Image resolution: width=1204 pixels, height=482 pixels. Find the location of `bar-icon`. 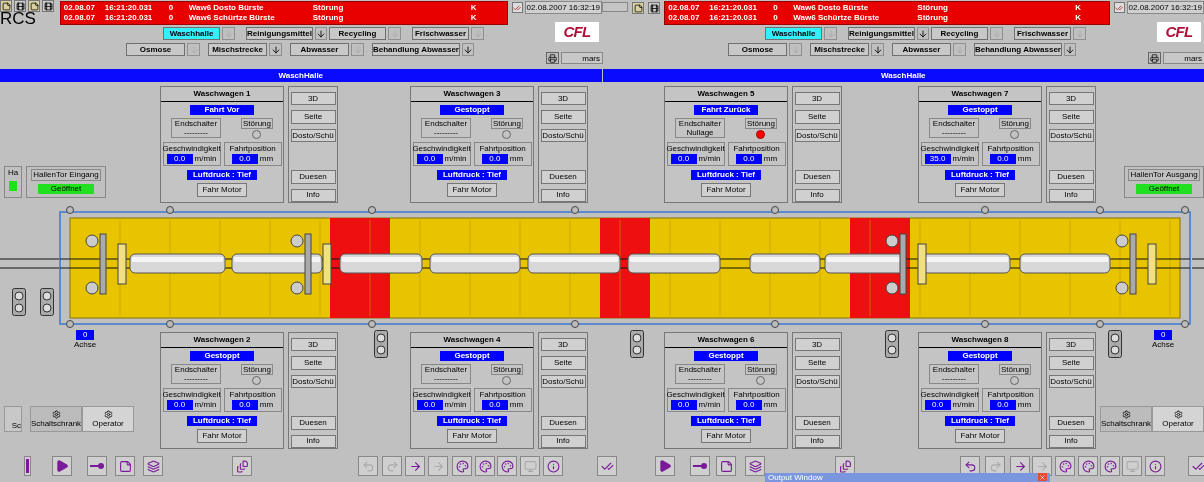

bar-icon is located at coordinates (27, 466).